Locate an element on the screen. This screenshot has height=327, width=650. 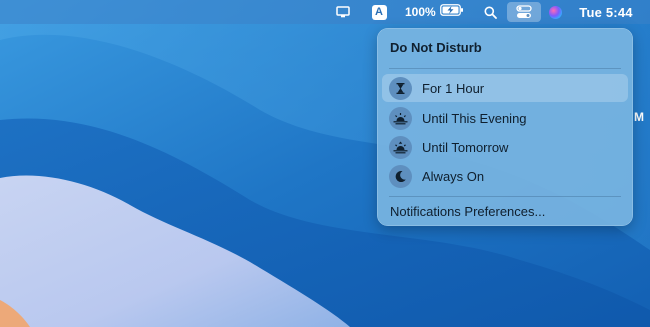
menu-title: Do Not Disturb is located at coordinates (436, 47).